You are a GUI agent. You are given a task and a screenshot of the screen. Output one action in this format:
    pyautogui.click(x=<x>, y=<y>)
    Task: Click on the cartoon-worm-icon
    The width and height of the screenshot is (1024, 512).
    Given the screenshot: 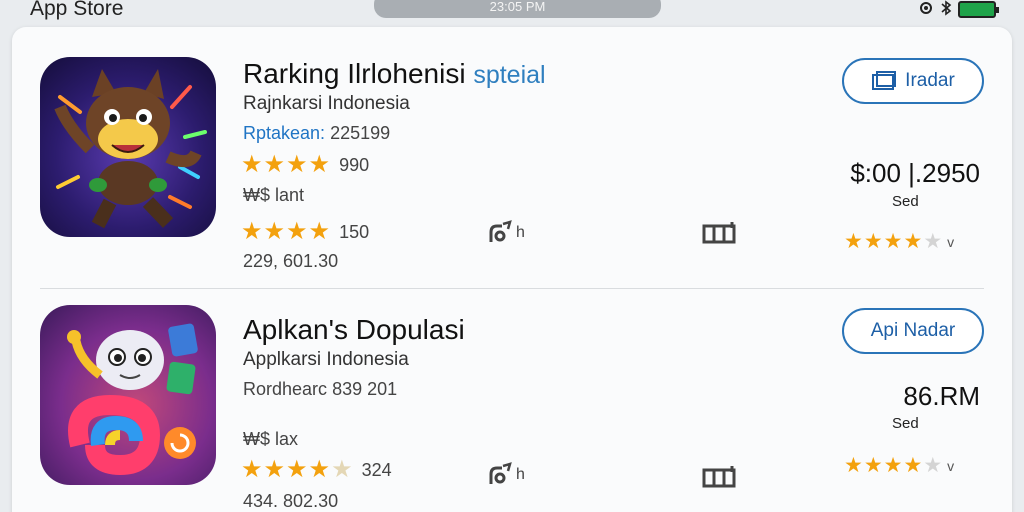 What is the action you would take?
    pyautogui.click(x=128, y=395)
    